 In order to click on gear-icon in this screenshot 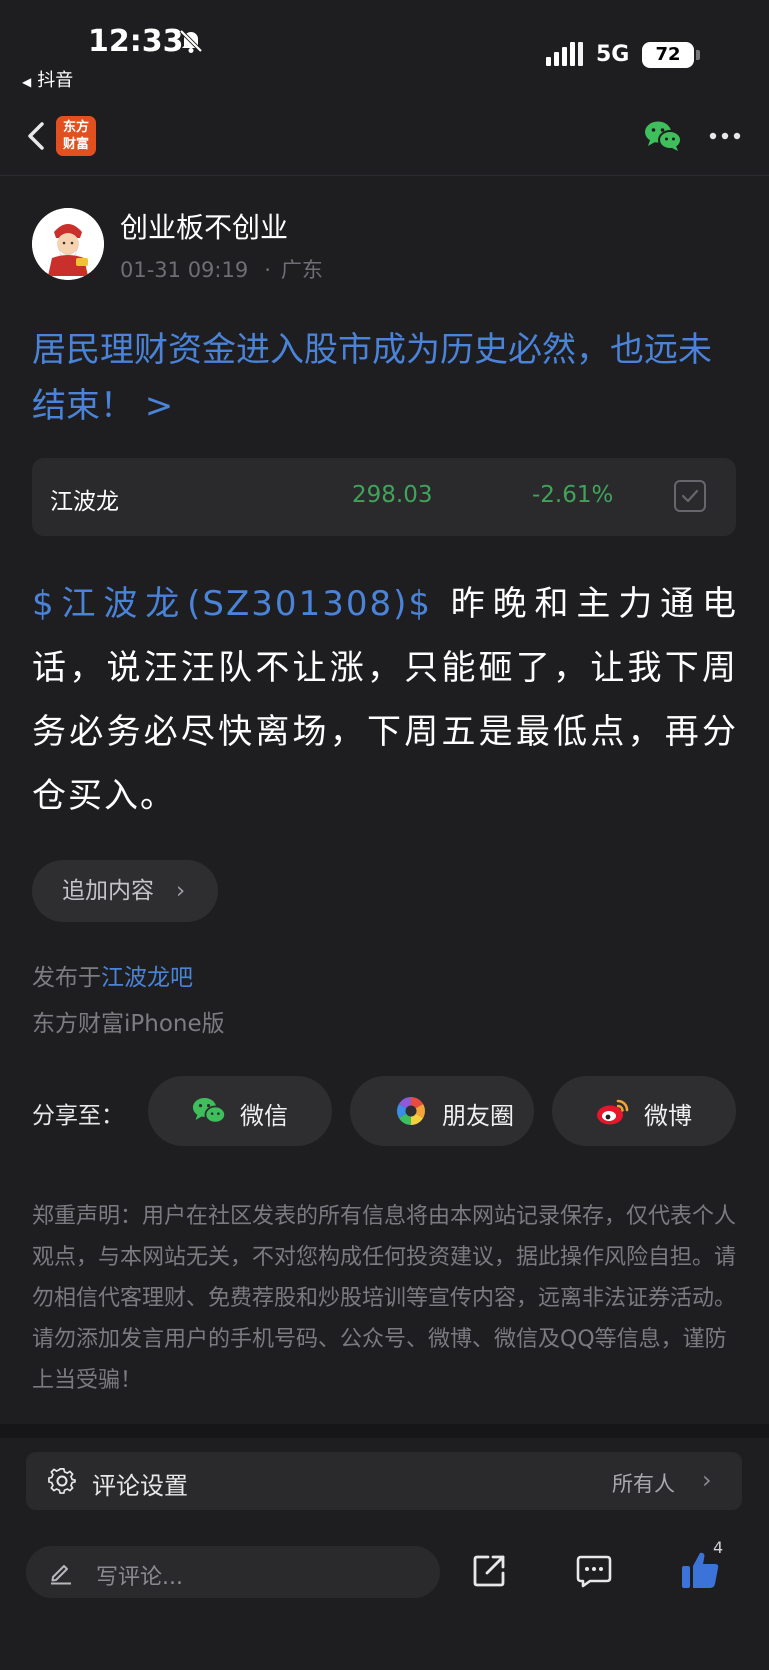, I will do `click(62, 1481)`.